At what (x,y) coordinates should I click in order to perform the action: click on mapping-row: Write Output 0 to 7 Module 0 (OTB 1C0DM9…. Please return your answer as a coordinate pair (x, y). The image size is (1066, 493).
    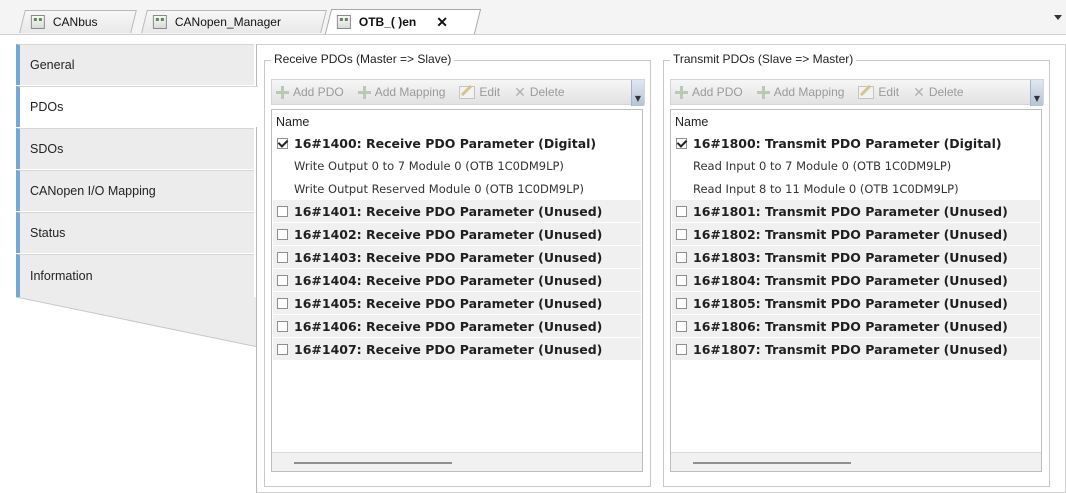
    Looking at the image, I should click on (457, 166).